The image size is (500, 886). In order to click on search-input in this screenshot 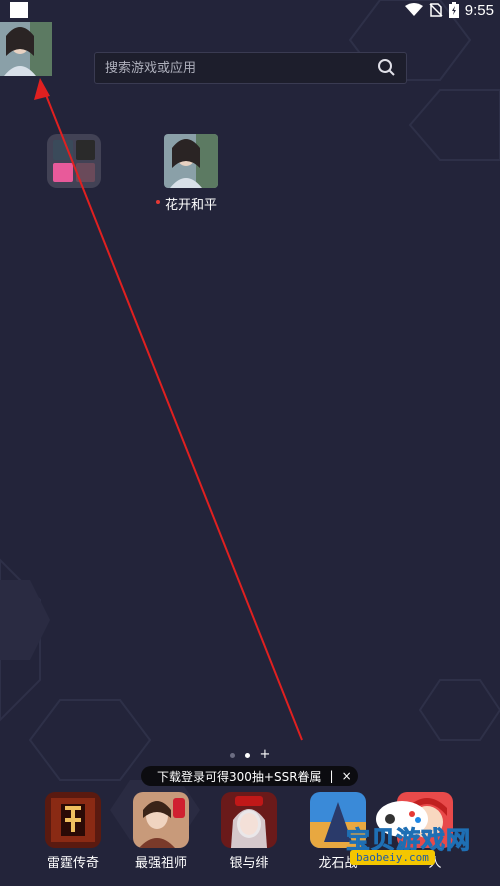, I will do `click(235, 68)`.